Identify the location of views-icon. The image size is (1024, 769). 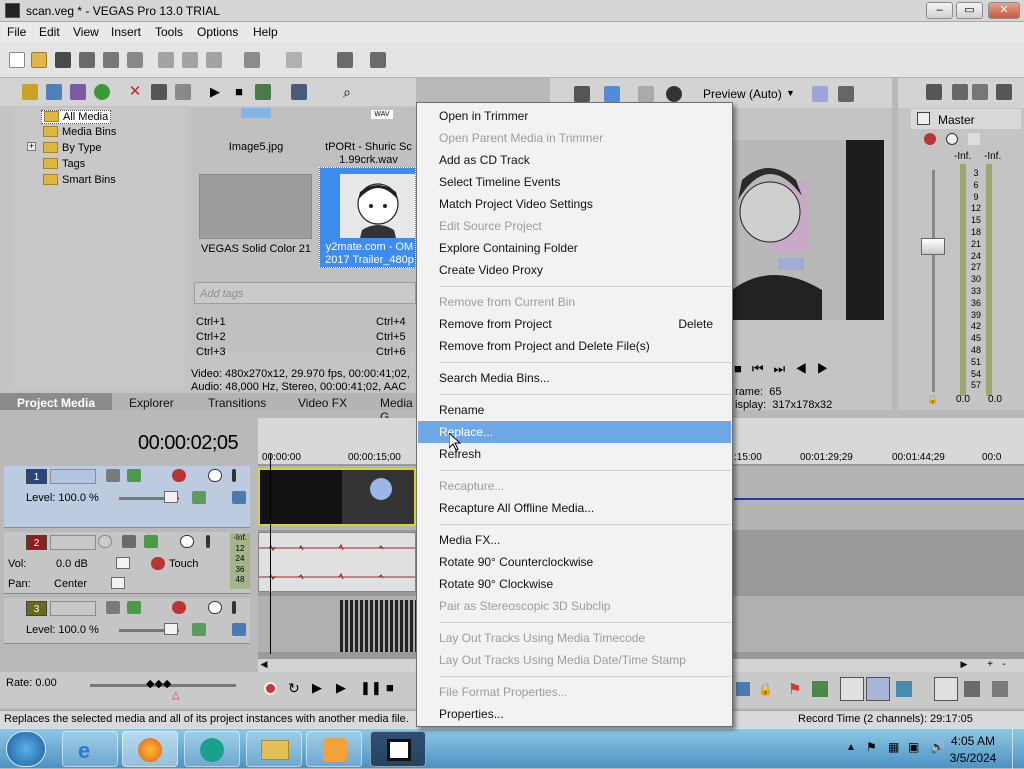
(299, 92).